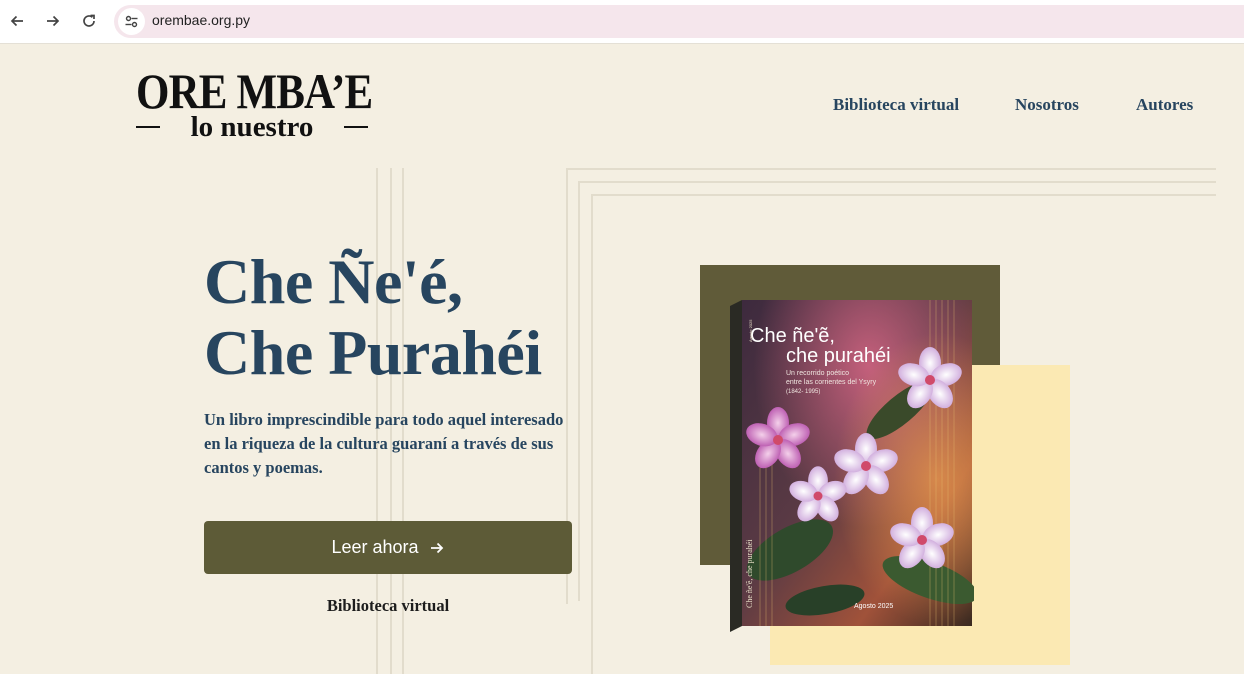  I want to click on reload-button, so click(89, 21).